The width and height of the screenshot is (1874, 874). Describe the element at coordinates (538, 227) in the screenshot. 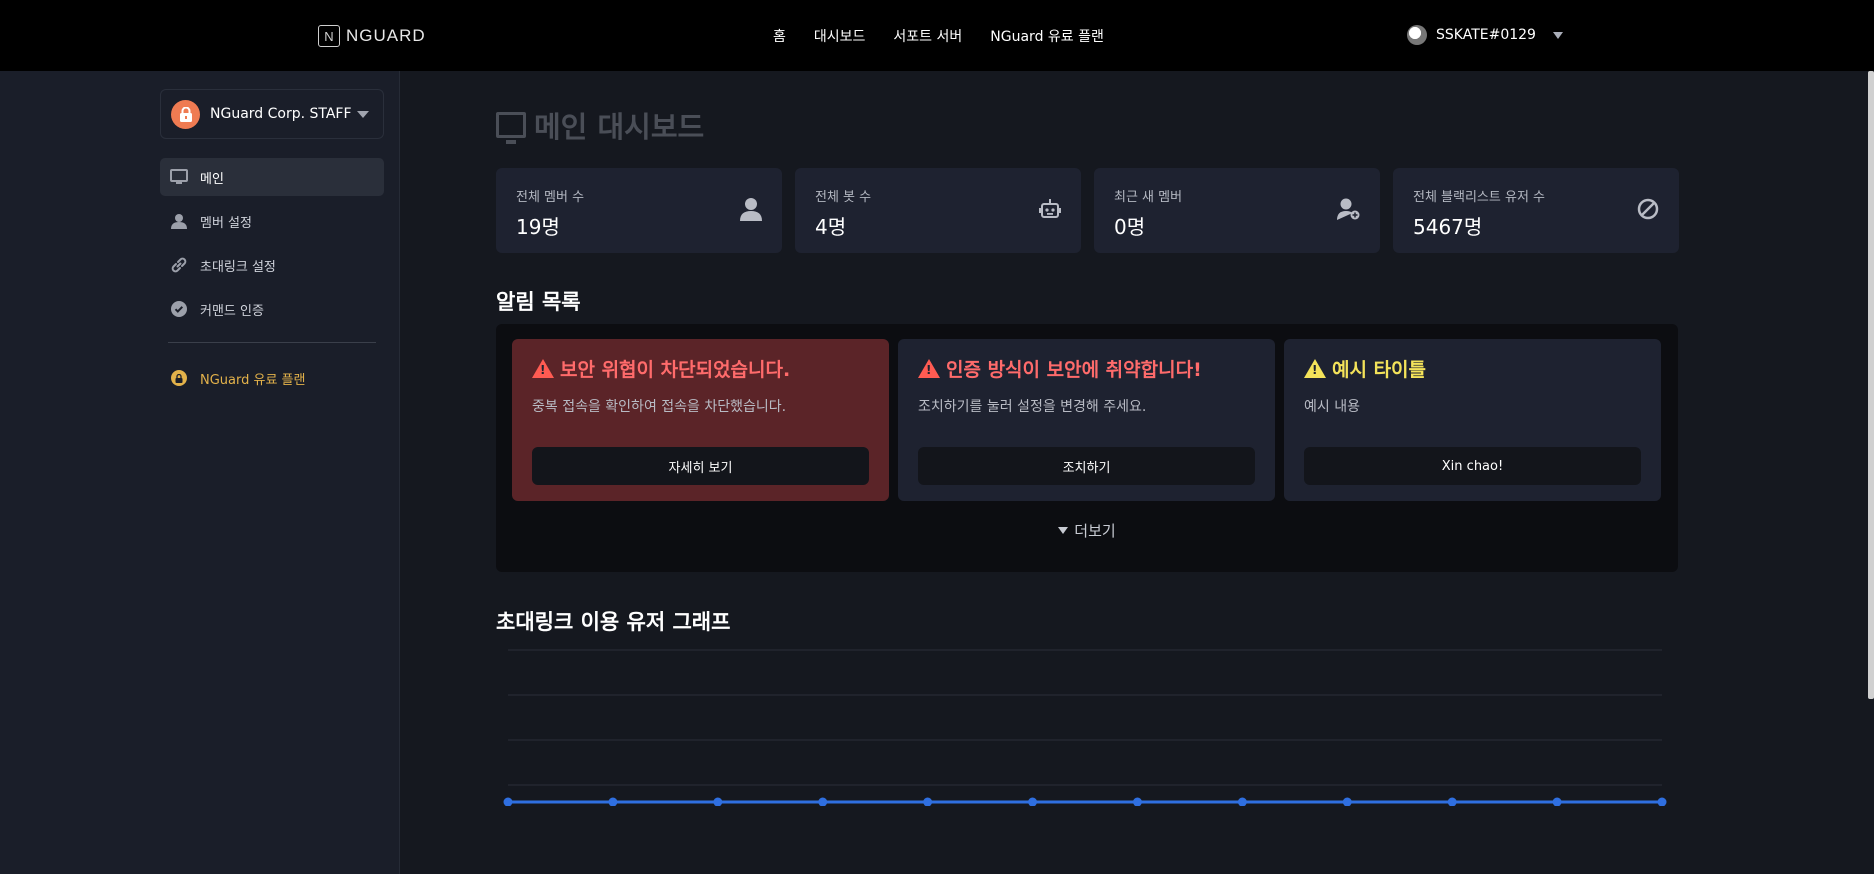

I see `stat-value: 19명` at that location.